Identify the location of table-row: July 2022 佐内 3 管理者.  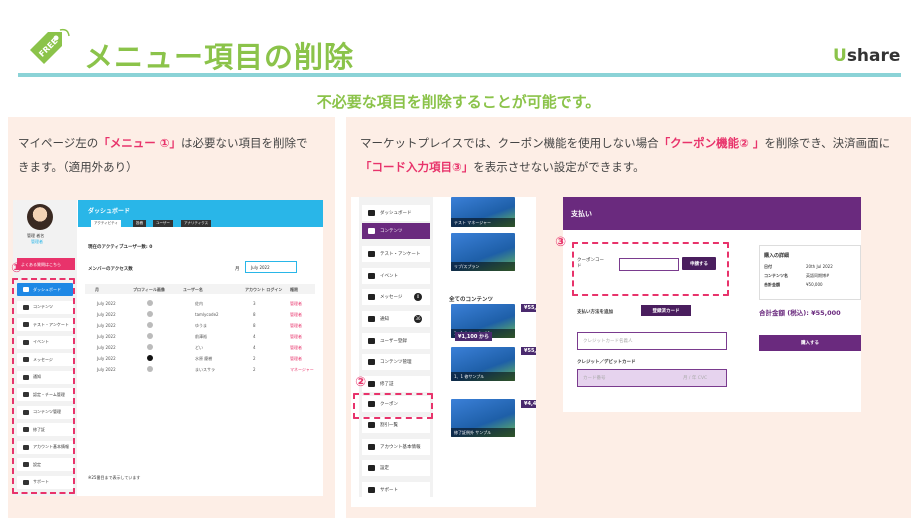
(200, 304).